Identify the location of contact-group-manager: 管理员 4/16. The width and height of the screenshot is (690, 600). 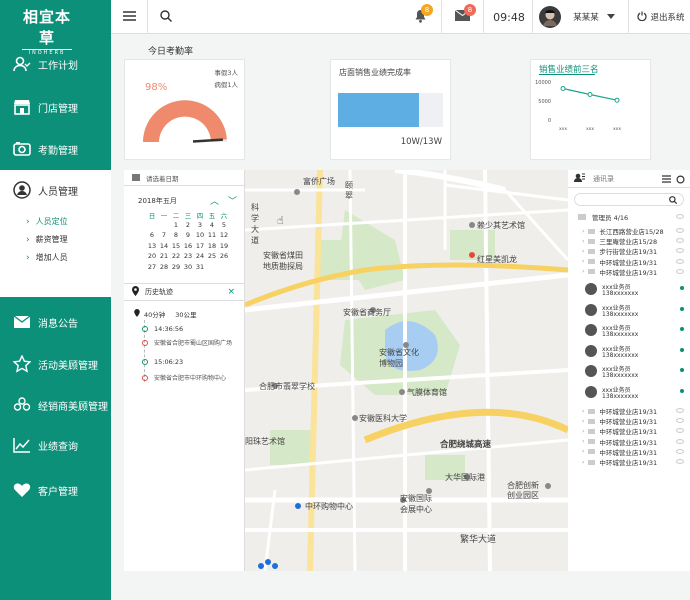
(629, 217).